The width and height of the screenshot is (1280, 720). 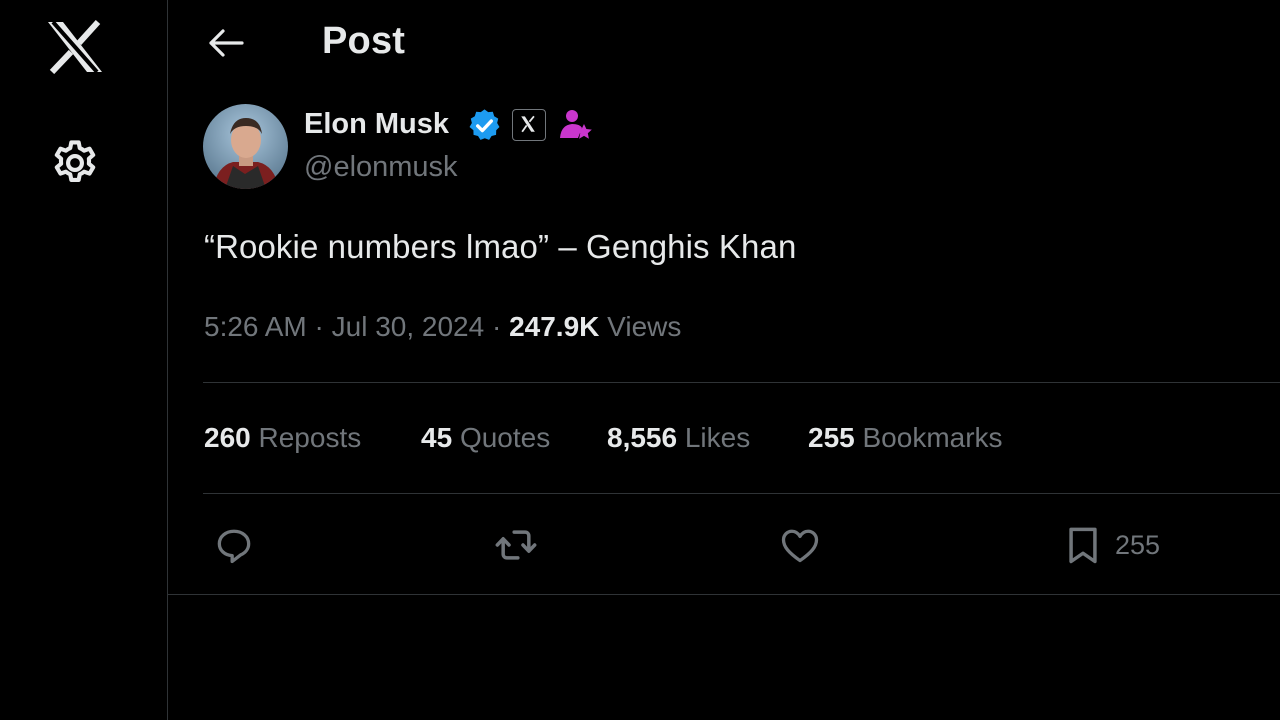 What do you see at coordinates (227, 437) in the screenshot?
I see `stat-count: 260` at bounding box center [227, 437].